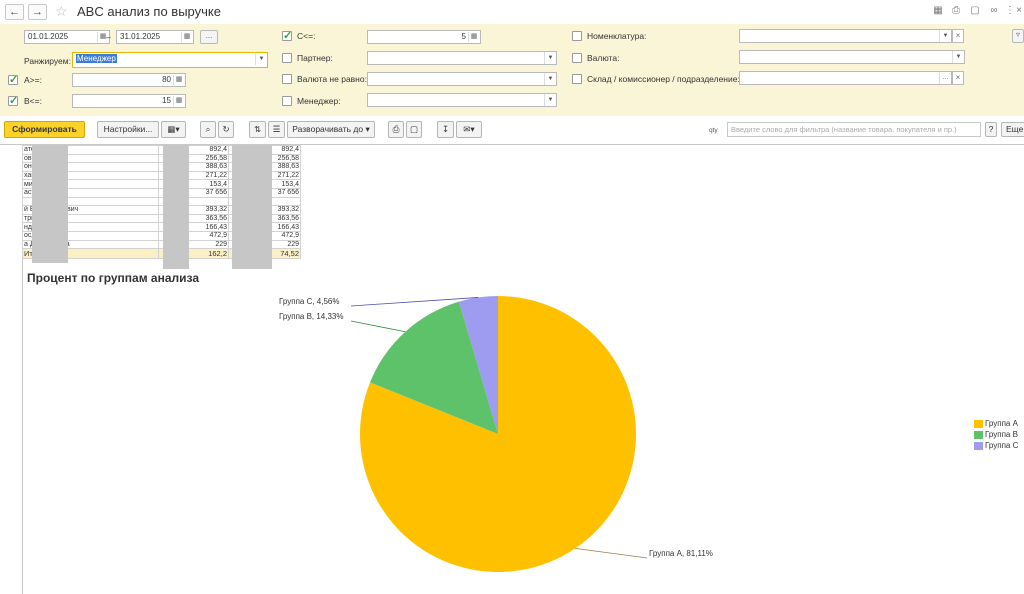  Describe the element at coordinates (845, 36) in the screenshot. I see `nomenclature-select: ▼` at that location.